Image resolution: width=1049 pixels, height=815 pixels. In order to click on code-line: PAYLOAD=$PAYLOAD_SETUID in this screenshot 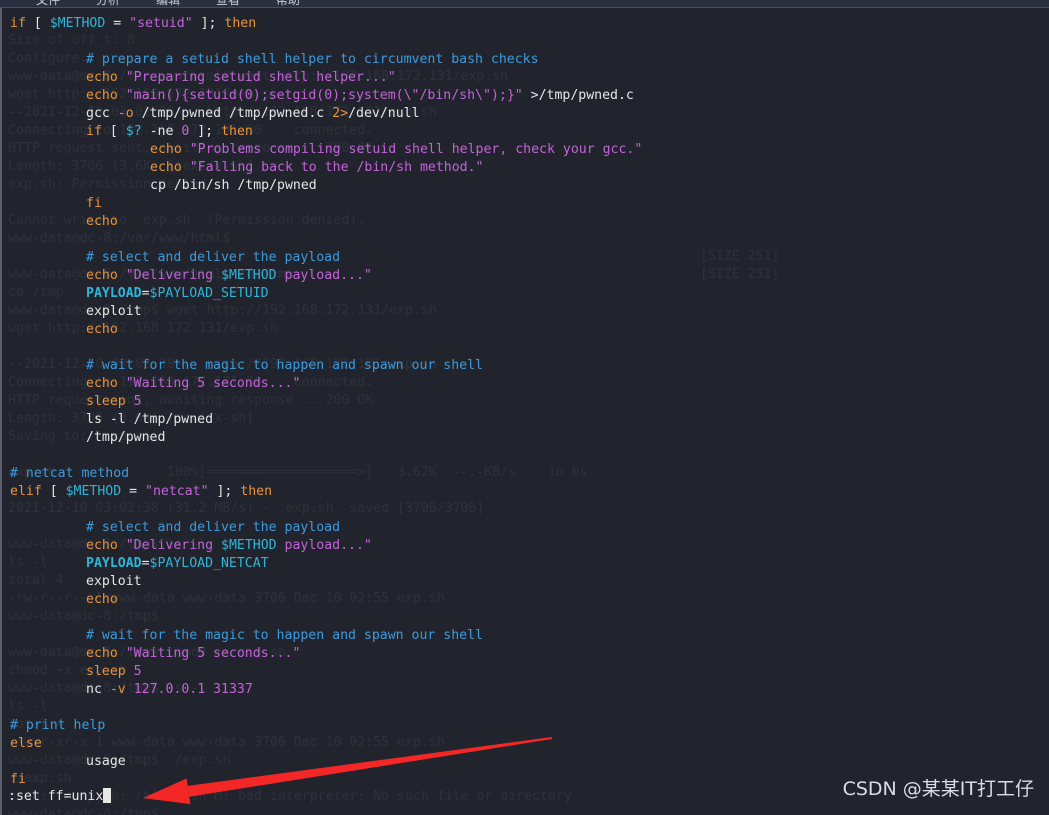, I will do `click(177, 294)`.